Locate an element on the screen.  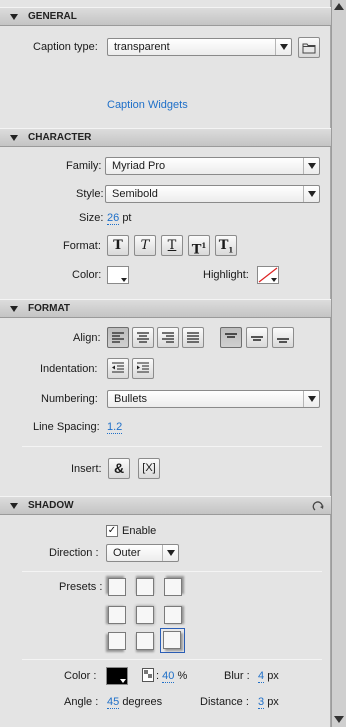
section-title: FORMAT is located at coordinates (49, 308).